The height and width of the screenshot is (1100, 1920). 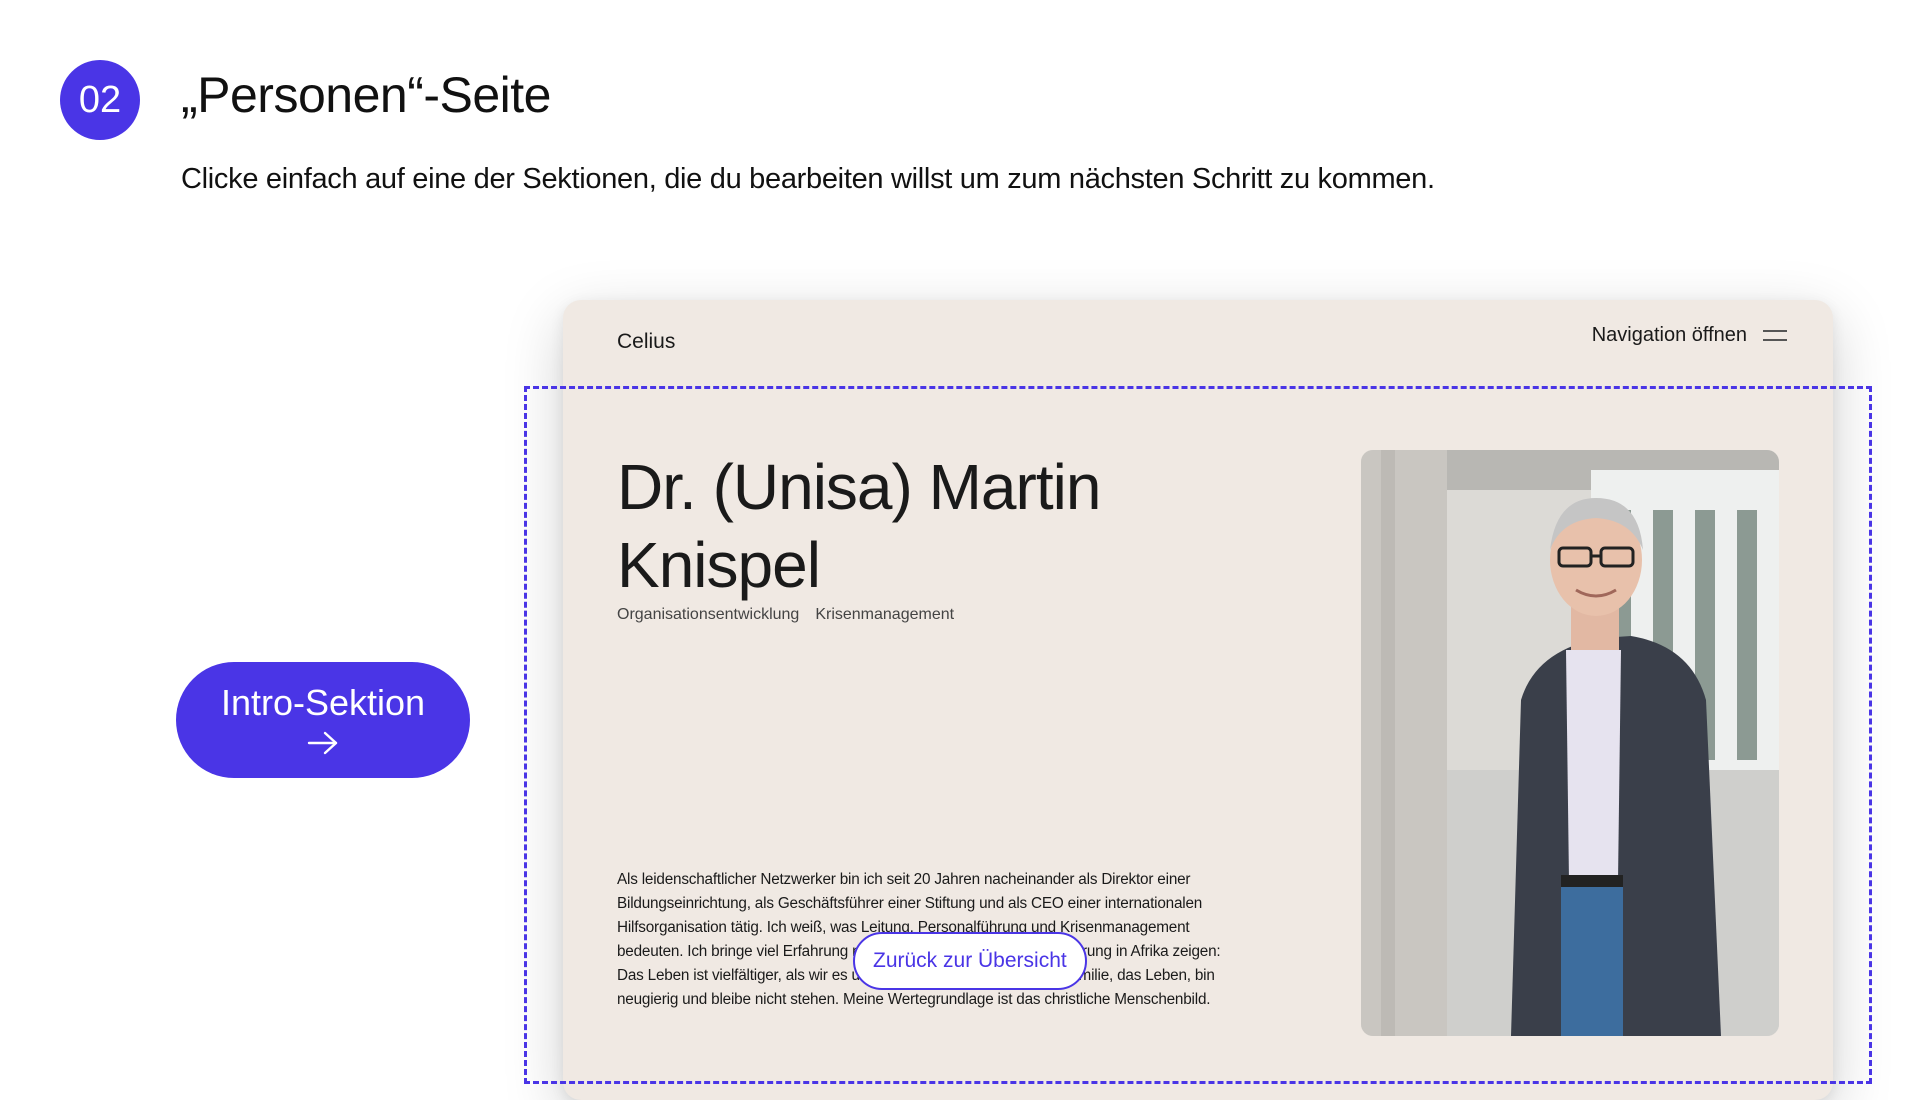 I want to click on arrow-right-icon, so click(x=322, y=743).